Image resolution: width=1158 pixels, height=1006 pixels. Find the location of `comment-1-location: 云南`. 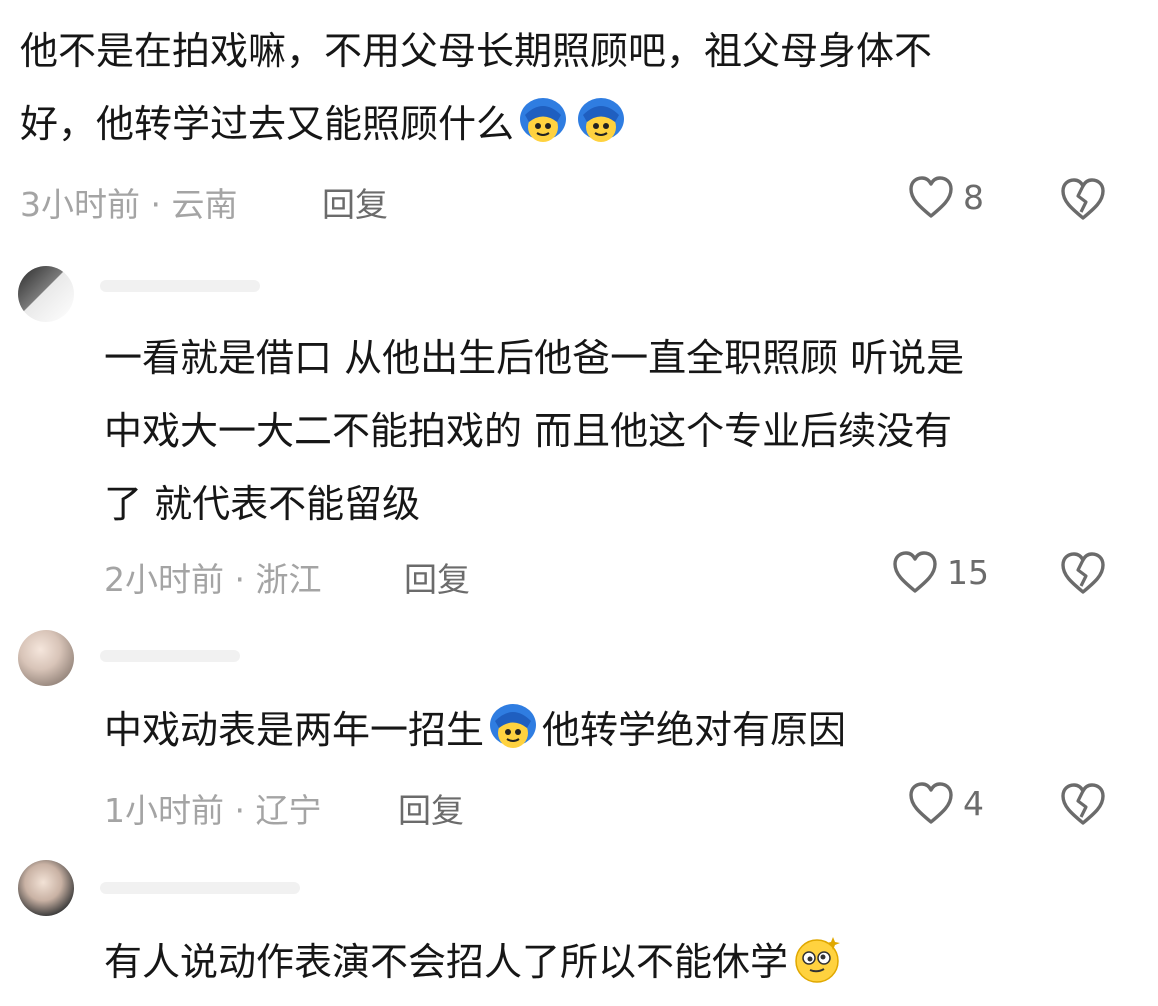

comment-1-location: 云南 is located at coordinates (204, 204).